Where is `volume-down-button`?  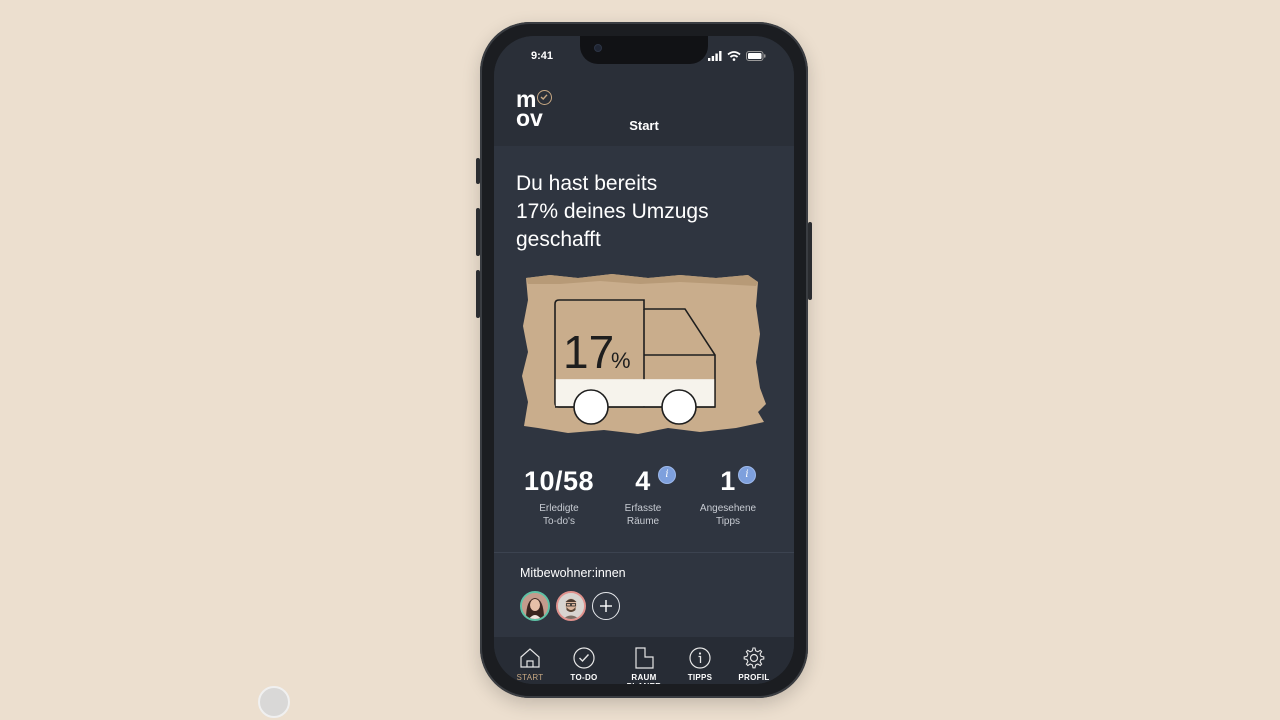 volume-down-button is located at coordinates (478, 294).